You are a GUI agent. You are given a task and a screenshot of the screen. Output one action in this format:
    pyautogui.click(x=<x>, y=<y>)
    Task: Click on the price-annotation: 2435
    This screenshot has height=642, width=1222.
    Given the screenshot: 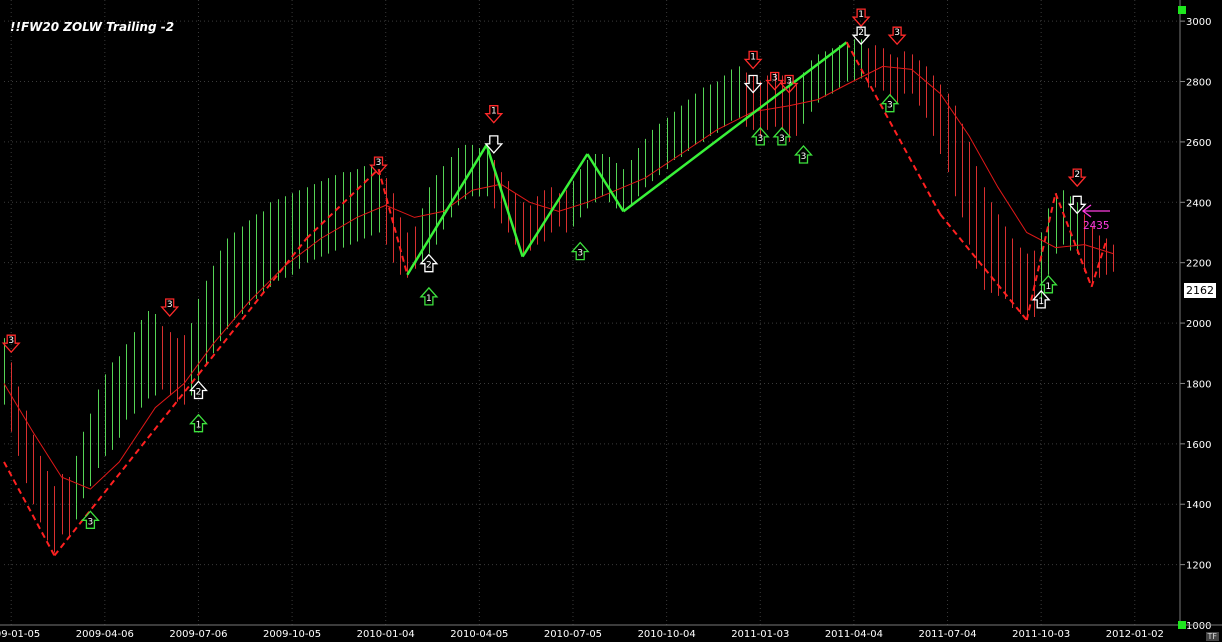 What is the action you would take?
    pyautogui.click(x=1096, y=225)
    